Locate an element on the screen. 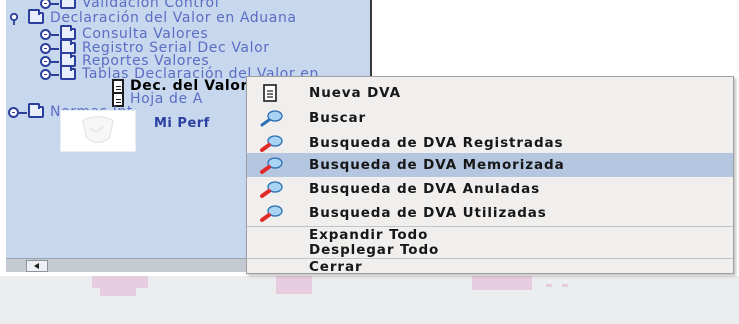  collapse-node-icon is located at coordinates (14, 18).